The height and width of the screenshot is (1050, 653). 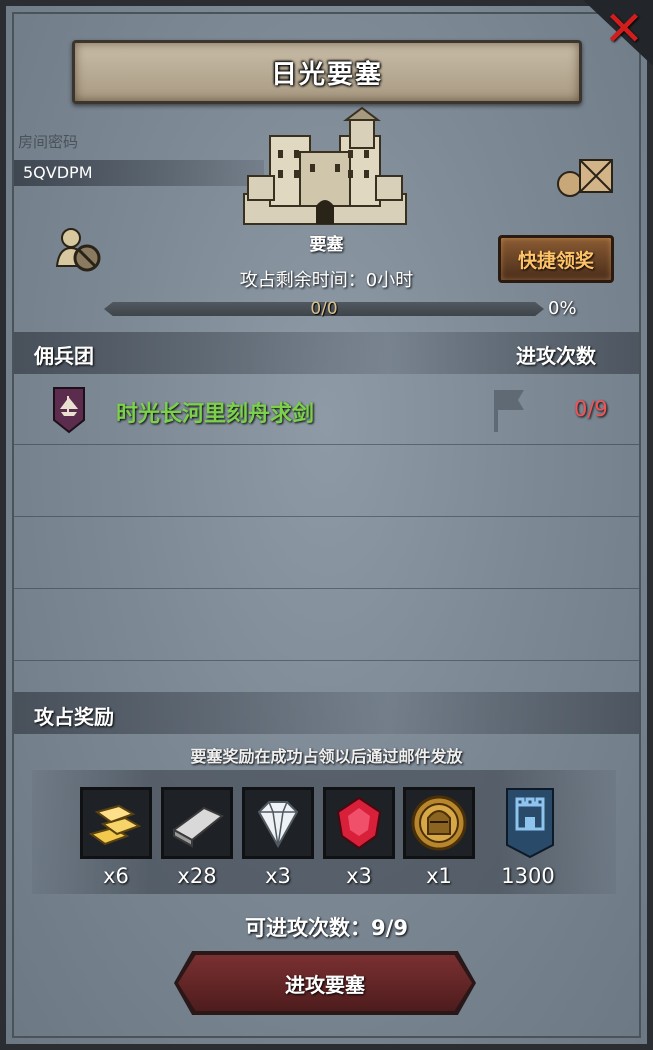 I want to click on title-plank: 日光要塞, so click(x=327, y=72).